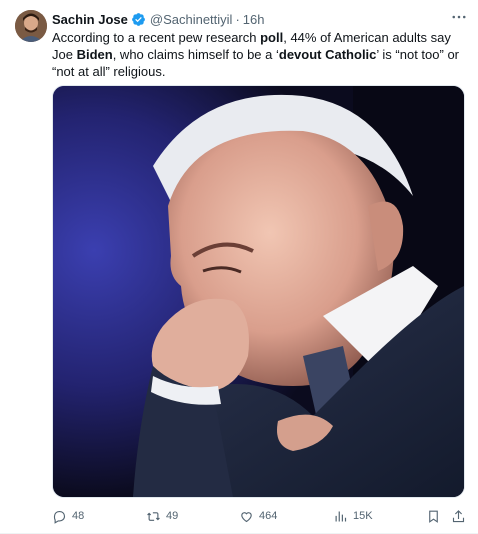  Describe the element at coordinates (172, 516) in the screenshot. I see `repost-count: 49` at that location.